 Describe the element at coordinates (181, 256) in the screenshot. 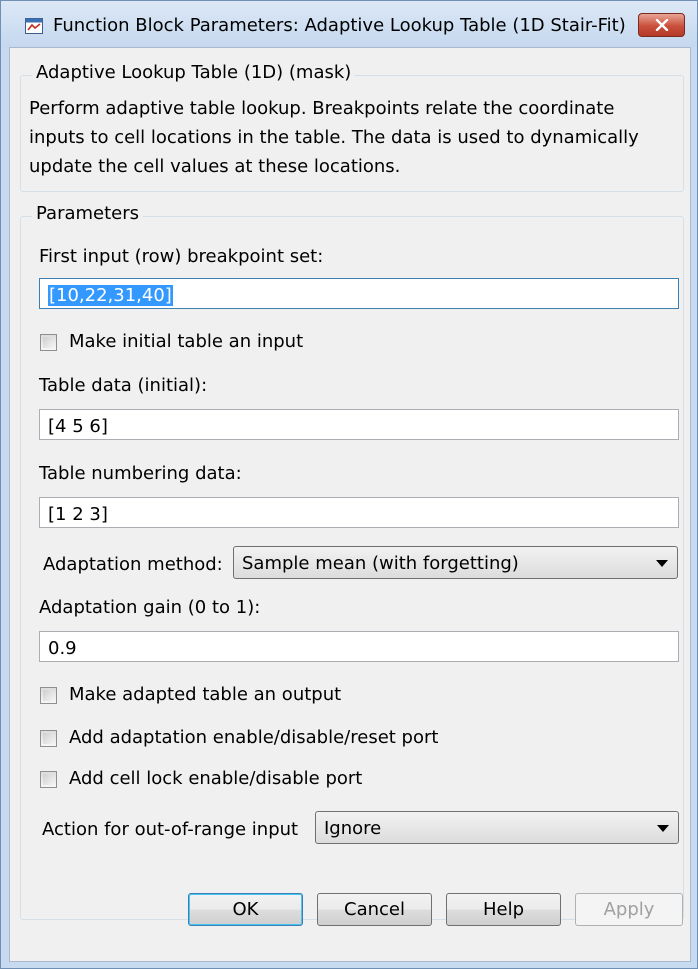

I see `first-input-label: First input (row) breakpoint set:` at that location.